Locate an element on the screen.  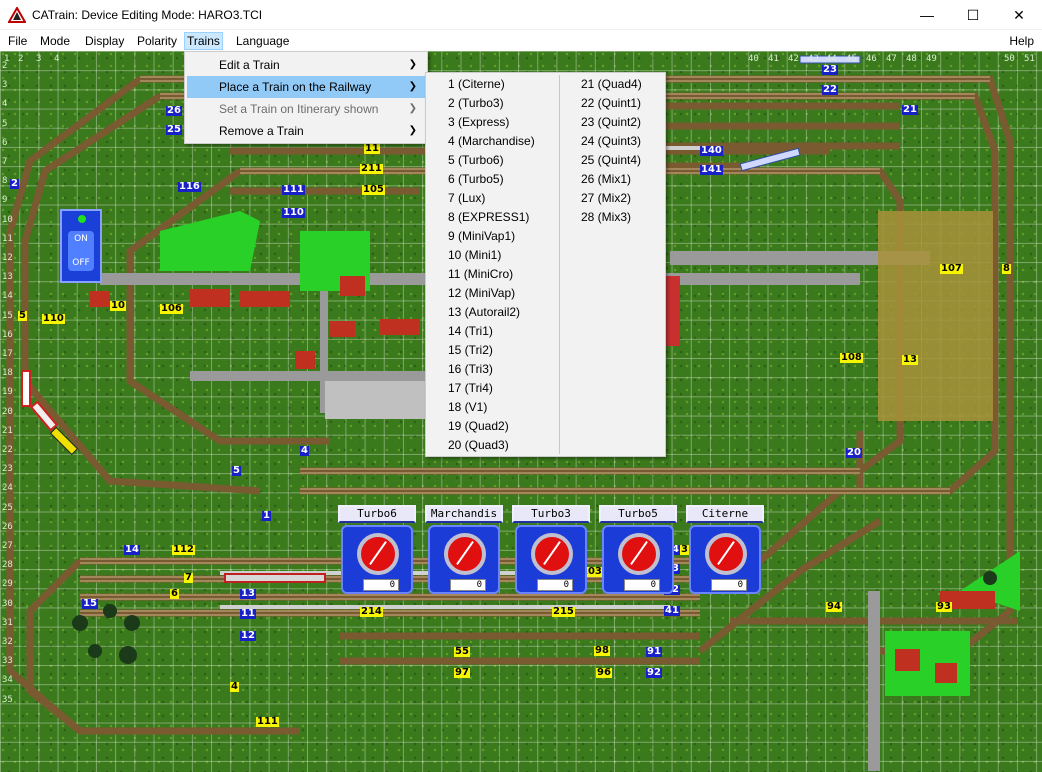
minimize-button: — is located at coordinates (927, 15).